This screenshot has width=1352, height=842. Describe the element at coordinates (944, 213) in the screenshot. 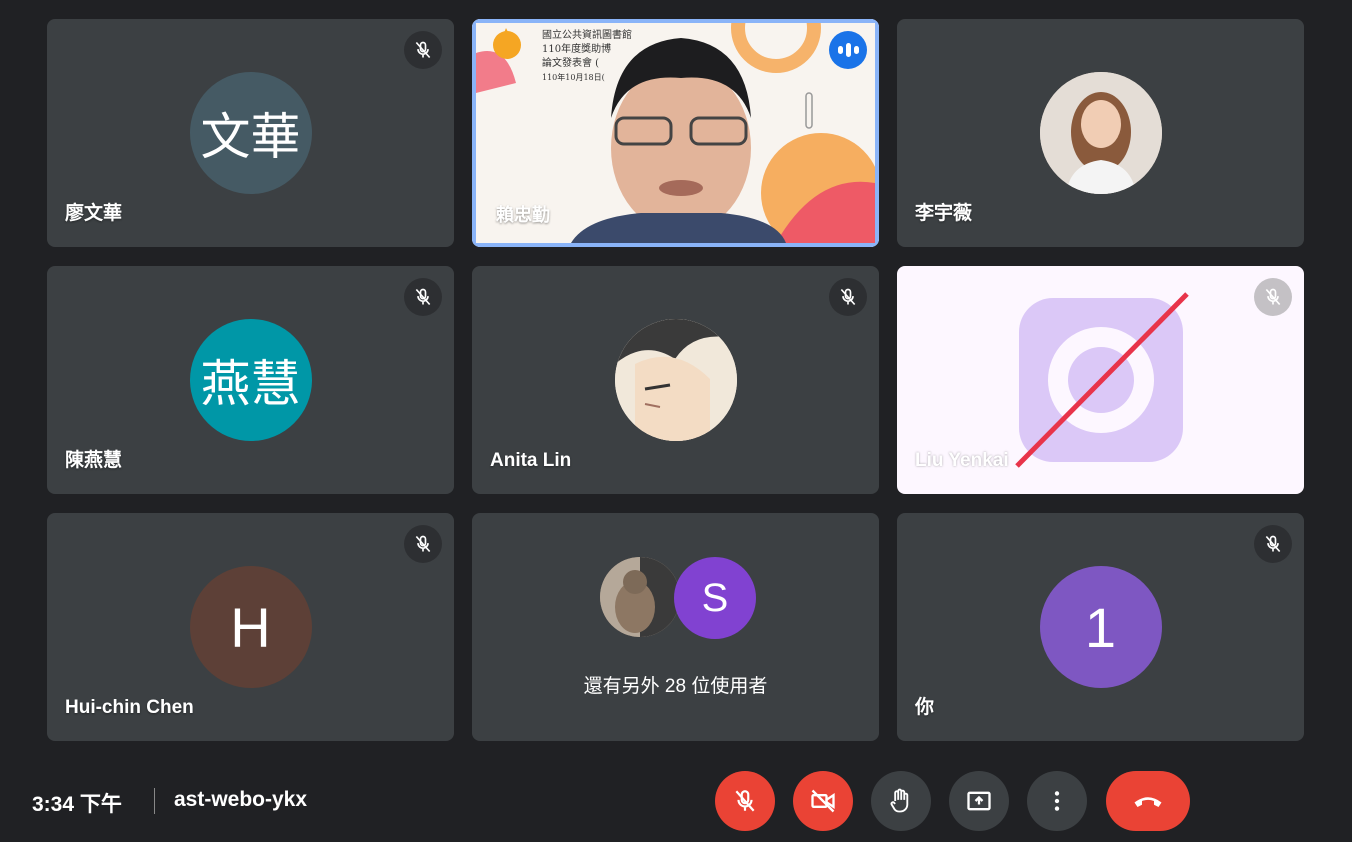

I see `participant-name: 李宇薇` at that location.